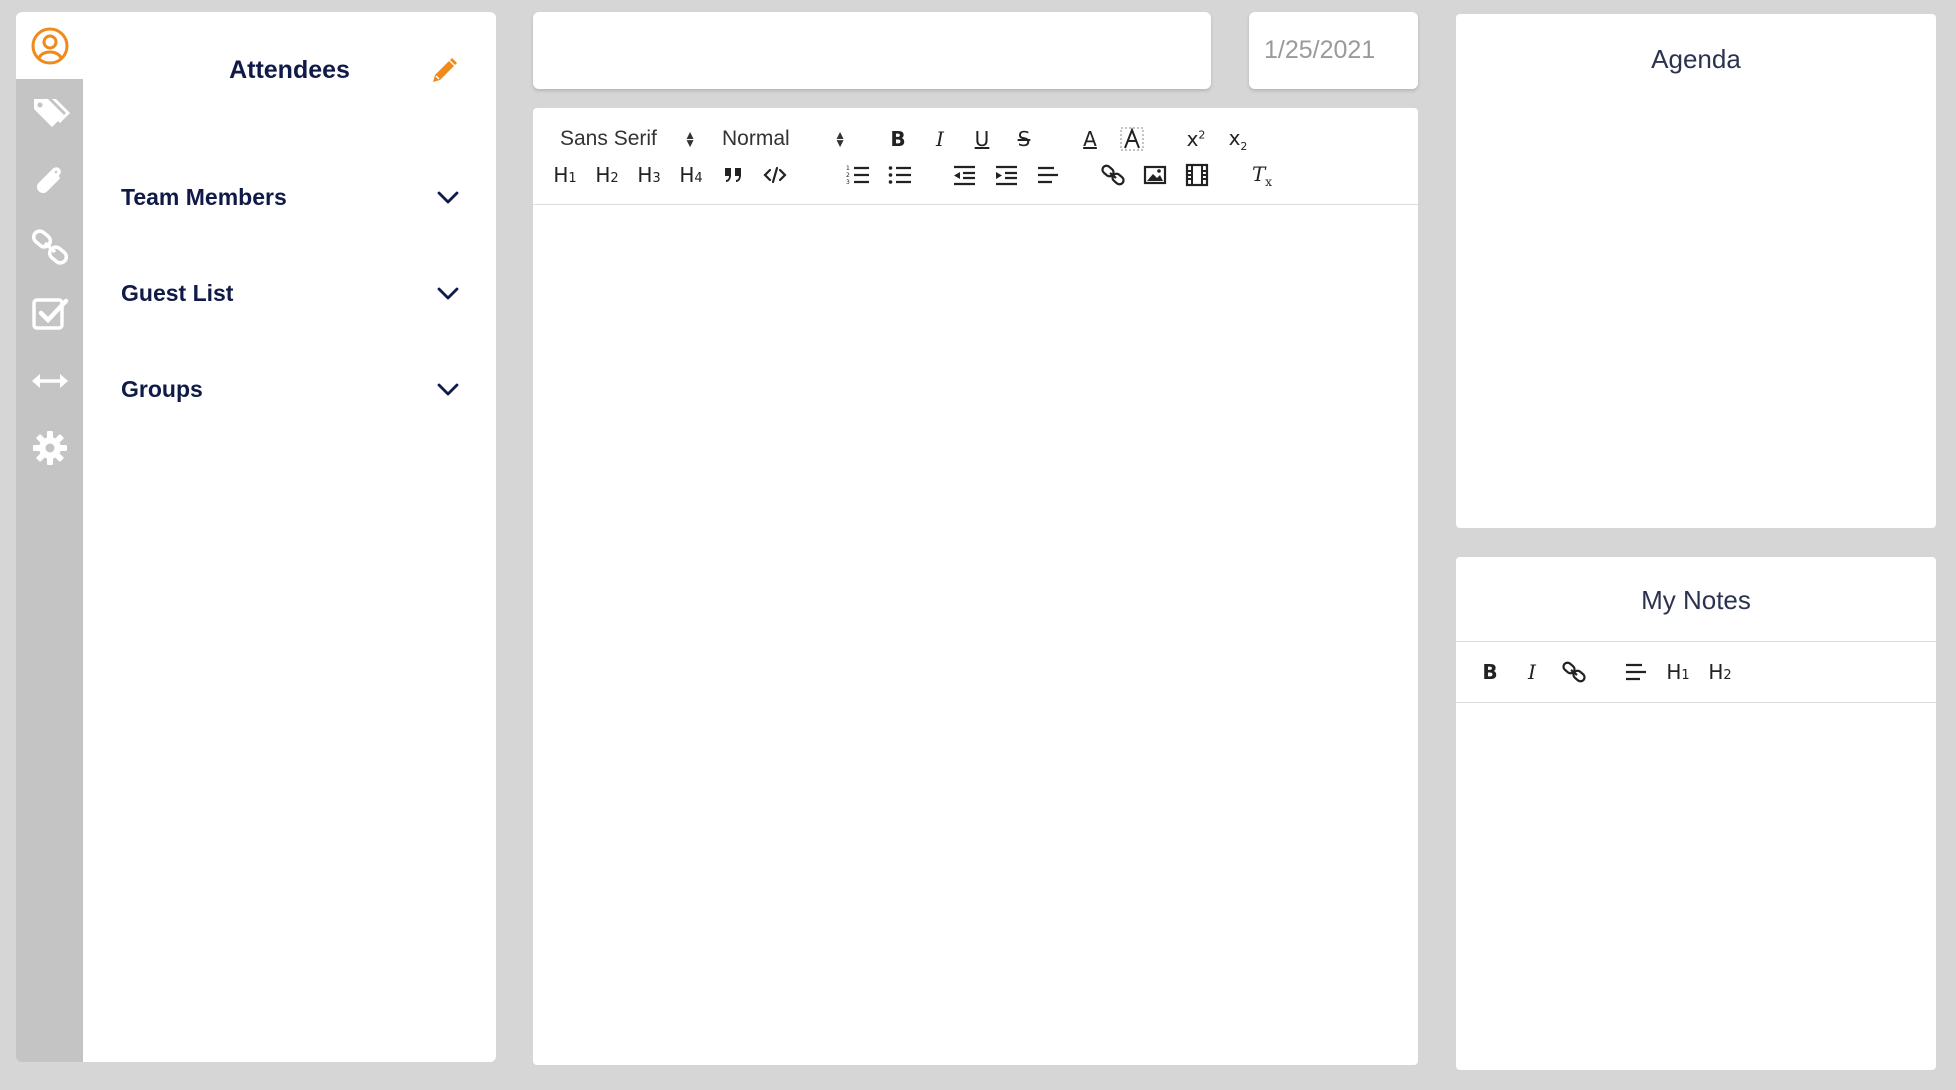 The height and width of the screenshot is (1090, 1956). I want to click on notes-toolbar: B I H1 H2, so click(1696, 672).